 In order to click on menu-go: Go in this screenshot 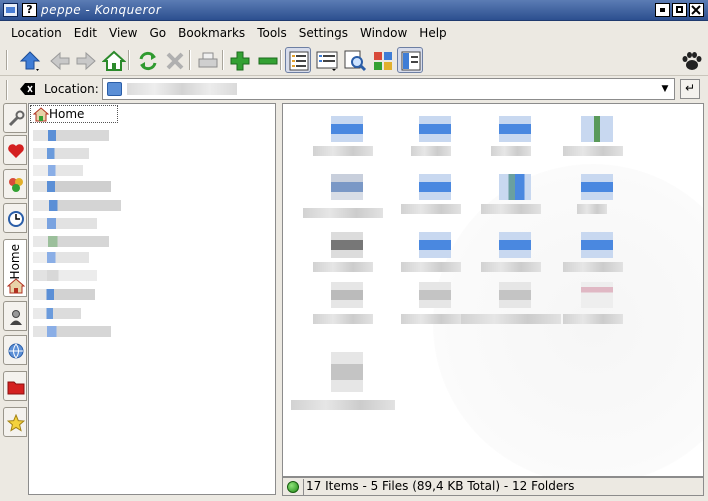, I will do `click(158, 33)`.